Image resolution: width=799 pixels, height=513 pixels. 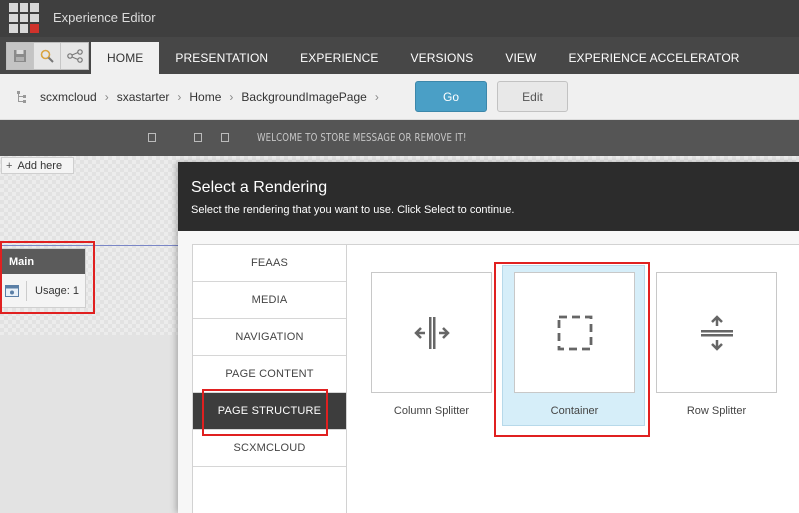 I want to click on container-icon, so click(x=574, y=332).